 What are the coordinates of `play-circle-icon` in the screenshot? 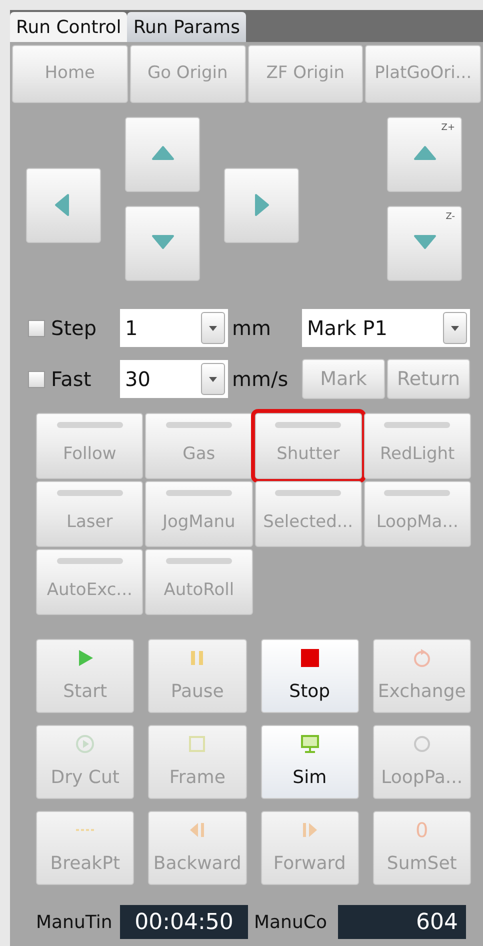 It's located at (85, 744).